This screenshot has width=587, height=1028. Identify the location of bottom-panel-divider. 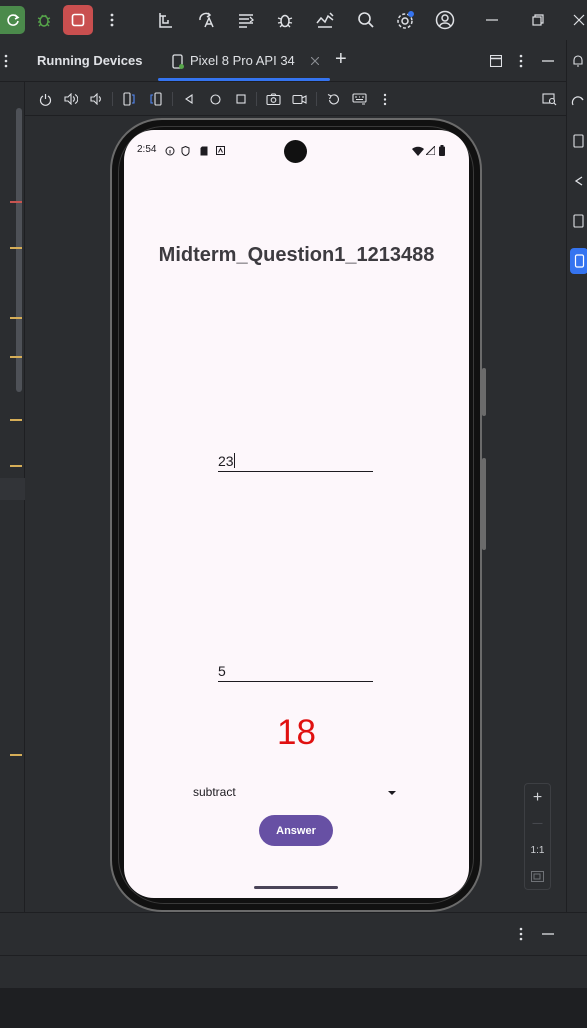
(293, 955).